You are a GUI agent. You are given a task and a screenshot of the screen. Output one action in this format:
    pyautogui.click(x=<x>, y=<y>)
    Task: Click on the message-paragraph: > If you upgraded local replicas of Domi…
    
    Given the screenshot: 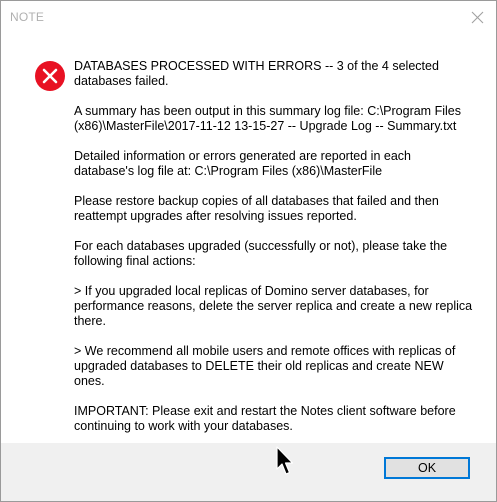 What is the action you would take?
    pyautogui.click(x=273, y=306)
    